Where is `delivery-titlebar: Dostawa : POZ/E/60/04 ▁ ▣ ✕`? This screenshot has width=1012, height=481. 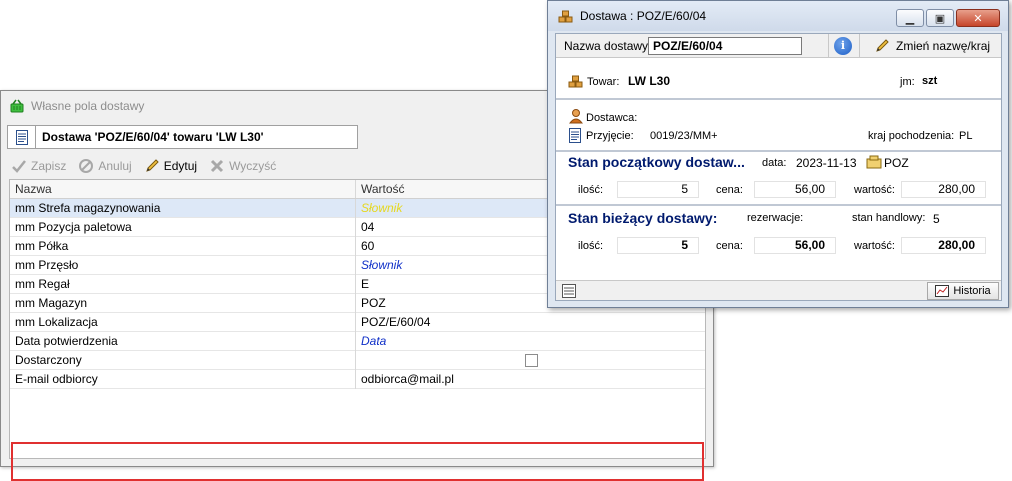 delivery-titlebar: Dostawa : POZ/E/60/04 ▁ ▣ ✕ is located at coordinates (778, 16).